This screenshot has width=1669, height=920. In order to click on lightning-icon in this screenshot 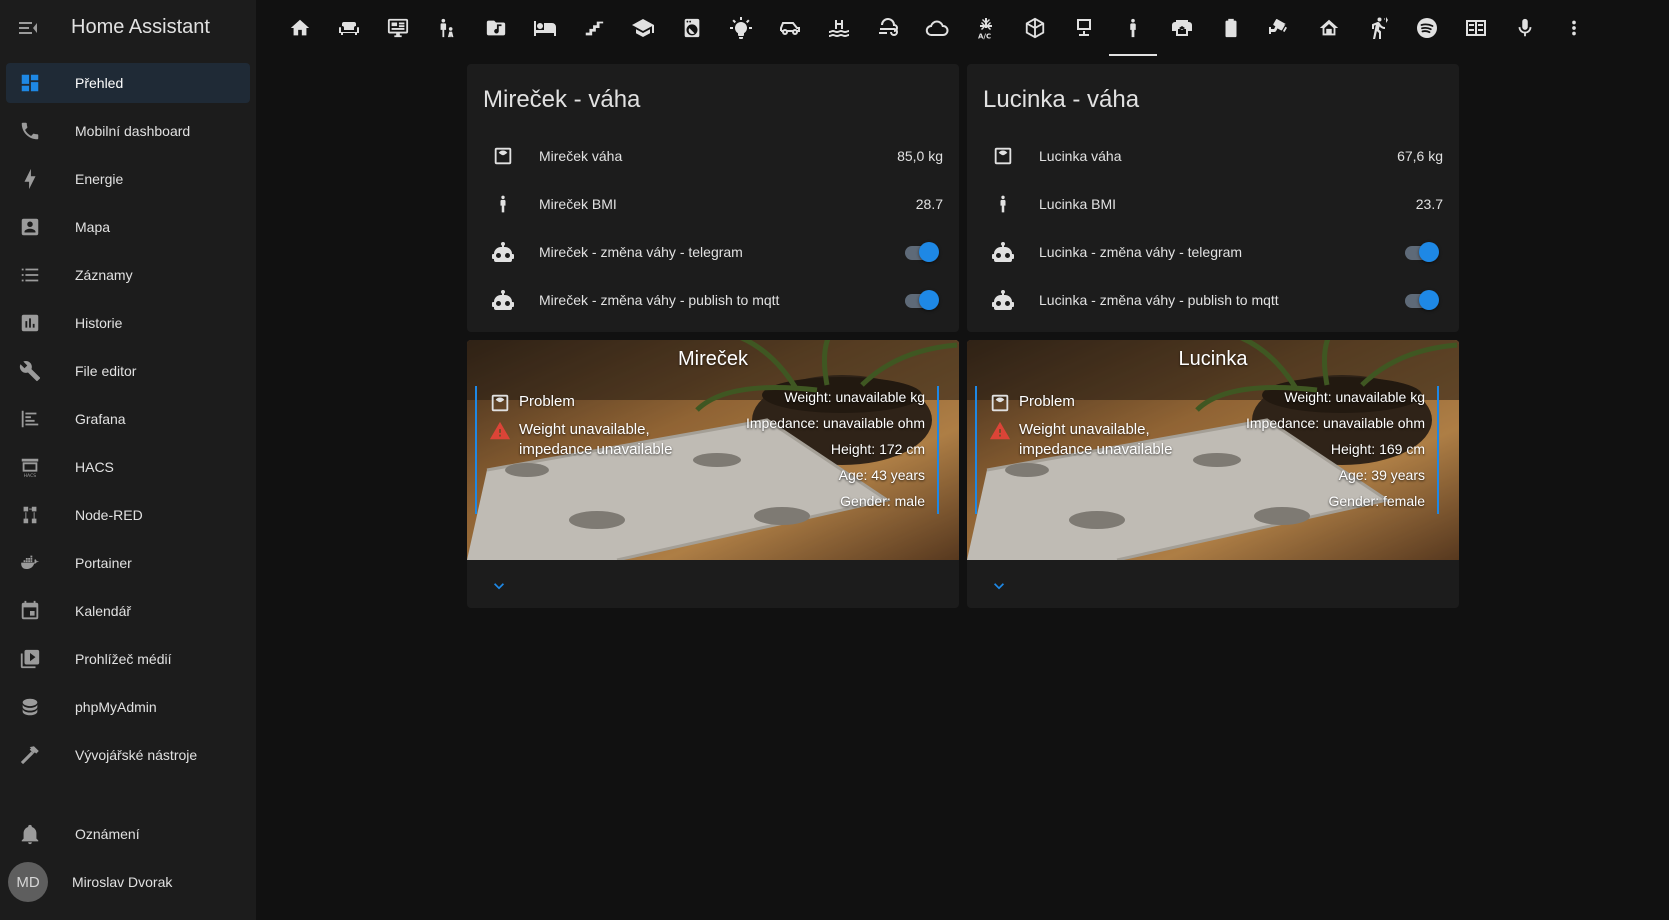, I will do `click(30, 179)`.